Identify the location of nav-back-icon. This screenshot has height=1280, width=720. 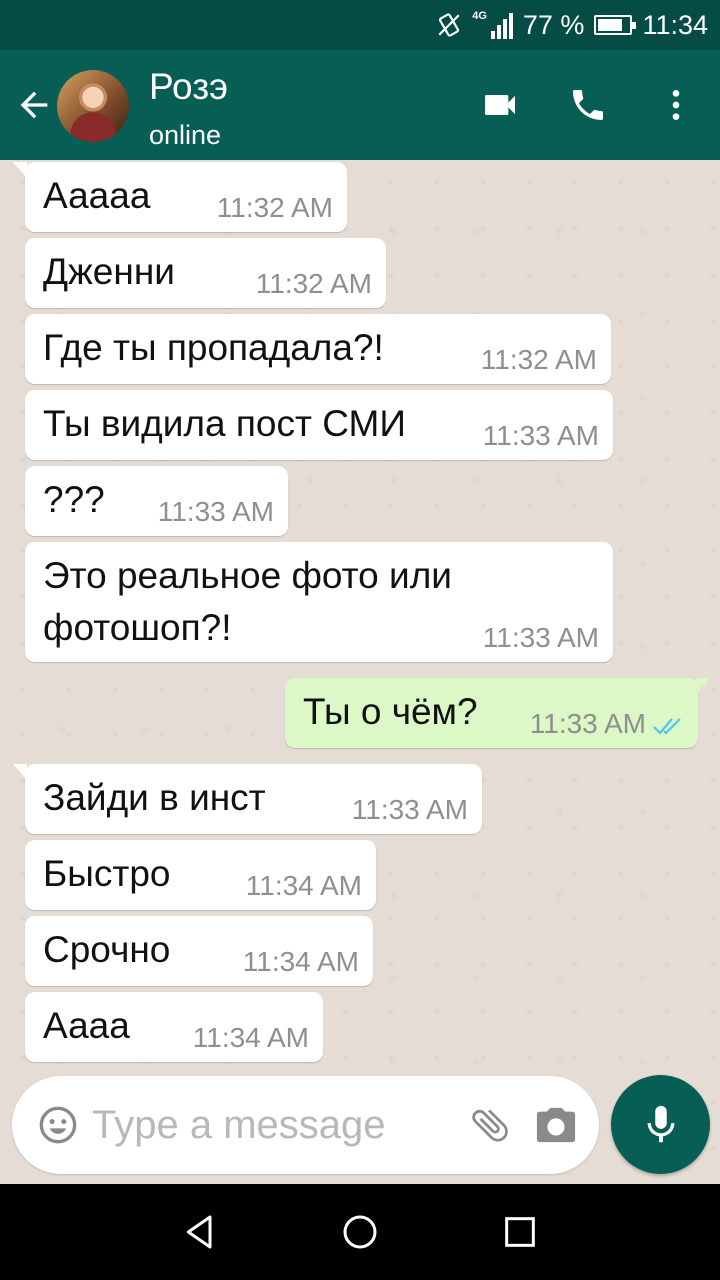
(200, 1232).